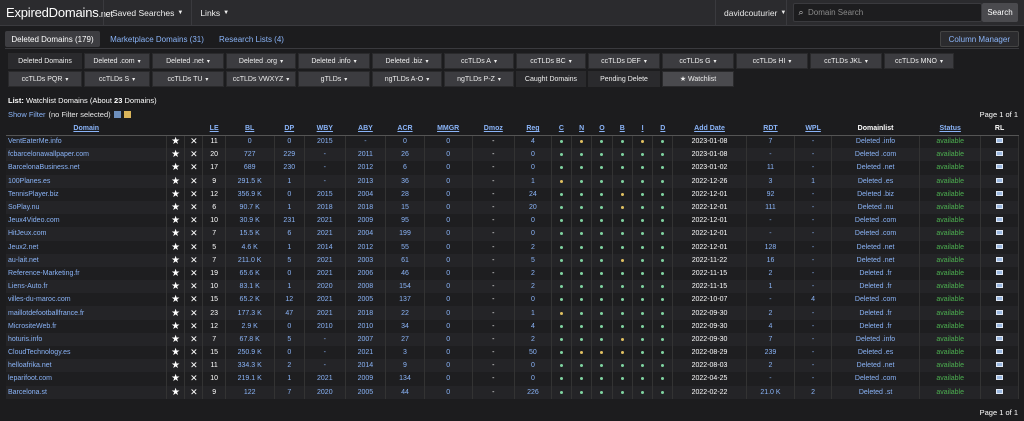 The height and width of the screenshot is (421, 1024). I want to click on filter-cctlds-jkl: ccTLDs JKL ▾, so click(846, 61).